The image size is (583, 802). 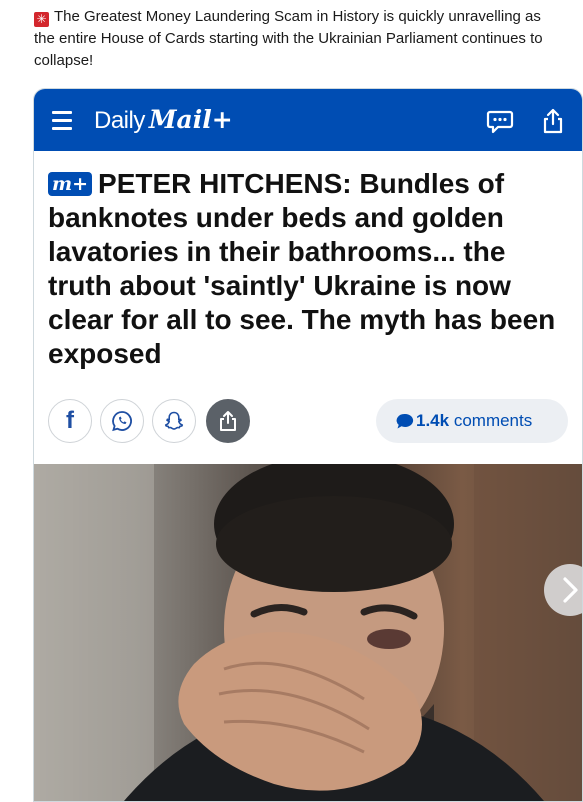 What do you see at coordinates (405, 421) in the screenshot?
I see `comment-bubble-icon` at bounding box center [405, 421].